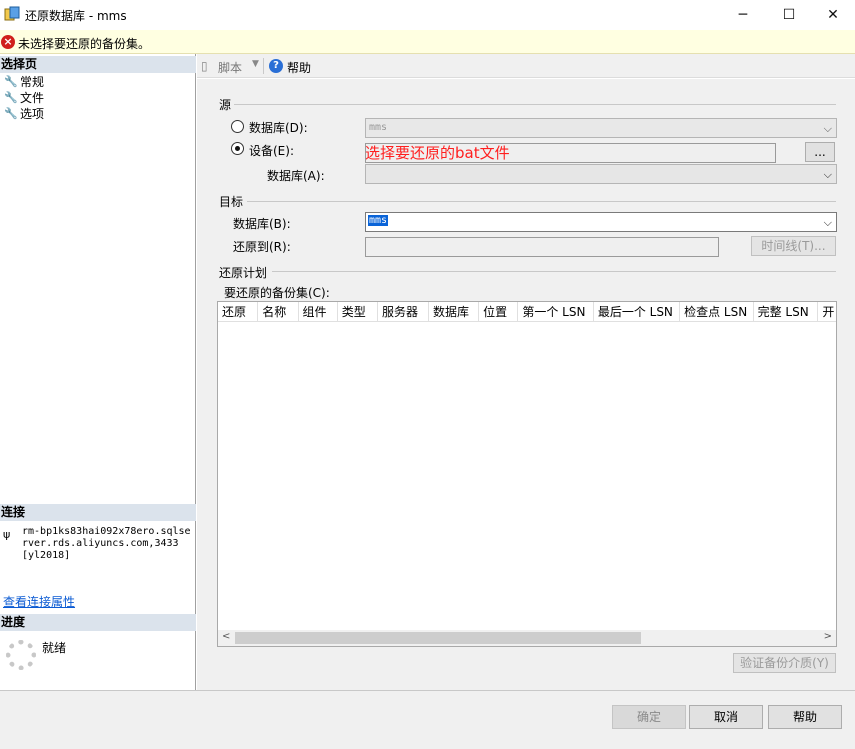 The image size is (855, 749). What do you see at coordinates (76, 16) in the screenshot?
I see `window-title: 还原数据库 - mms` at bounding box center [76, 16].